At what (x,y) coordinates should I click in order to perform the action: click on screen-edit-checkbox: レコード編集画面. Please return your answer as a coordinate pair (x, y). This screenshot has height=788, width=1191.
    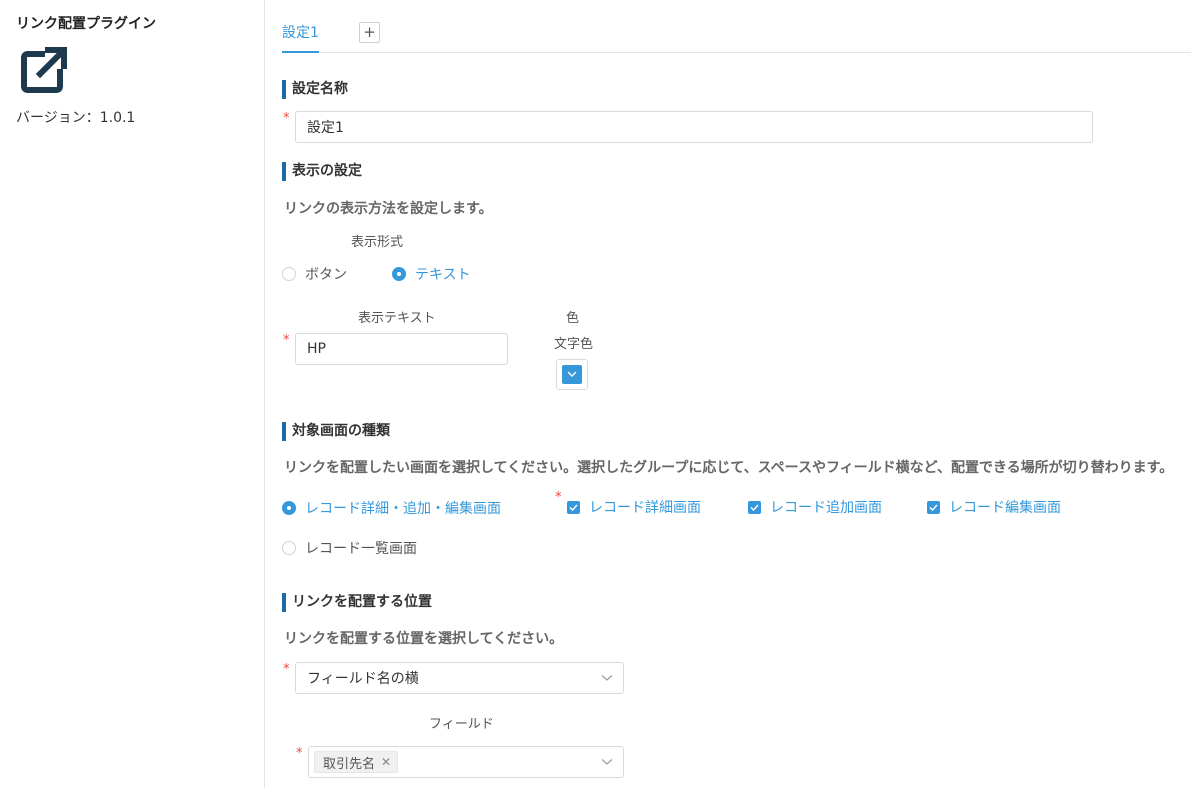
    Looking at the image, I should click on (994, 507).